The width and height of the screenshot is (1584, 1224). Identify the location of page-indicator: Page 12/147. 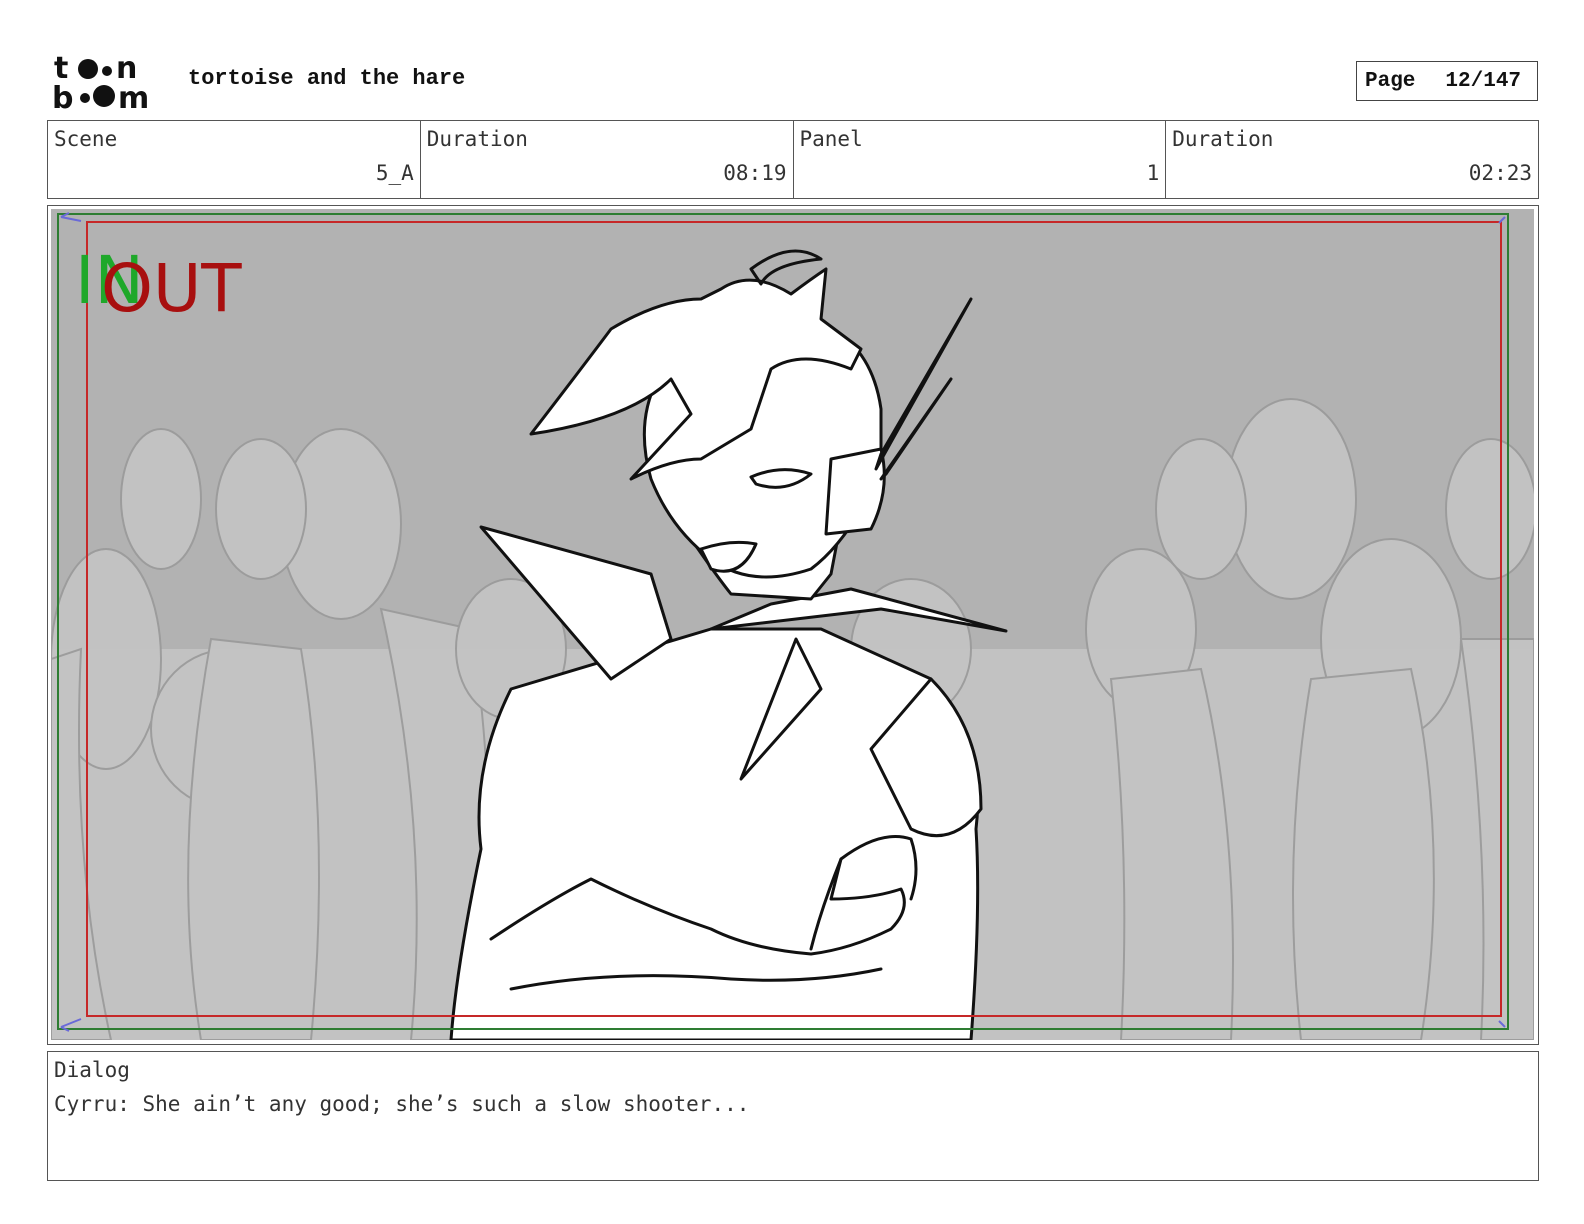
(1447, 81).